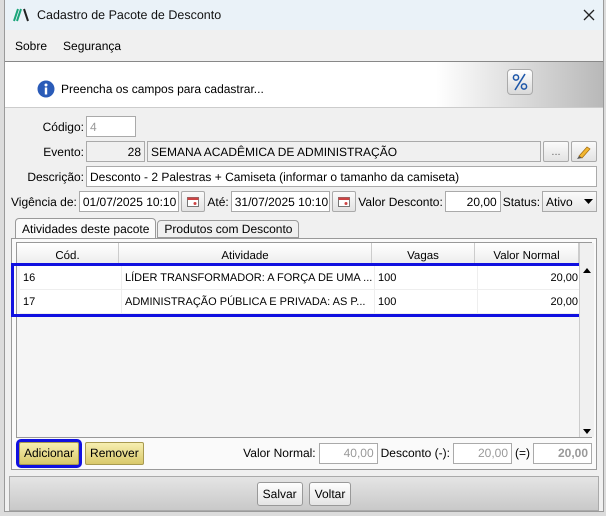 This screenshot has width=606, height=516. I want to click on column-header: Cód., so click(68, 253).